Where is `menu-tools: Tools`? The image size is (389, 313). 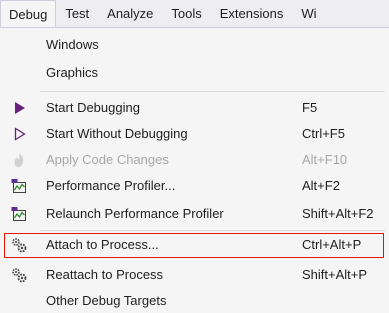
menu-tools: Tools is located at coordinates (186, 13).